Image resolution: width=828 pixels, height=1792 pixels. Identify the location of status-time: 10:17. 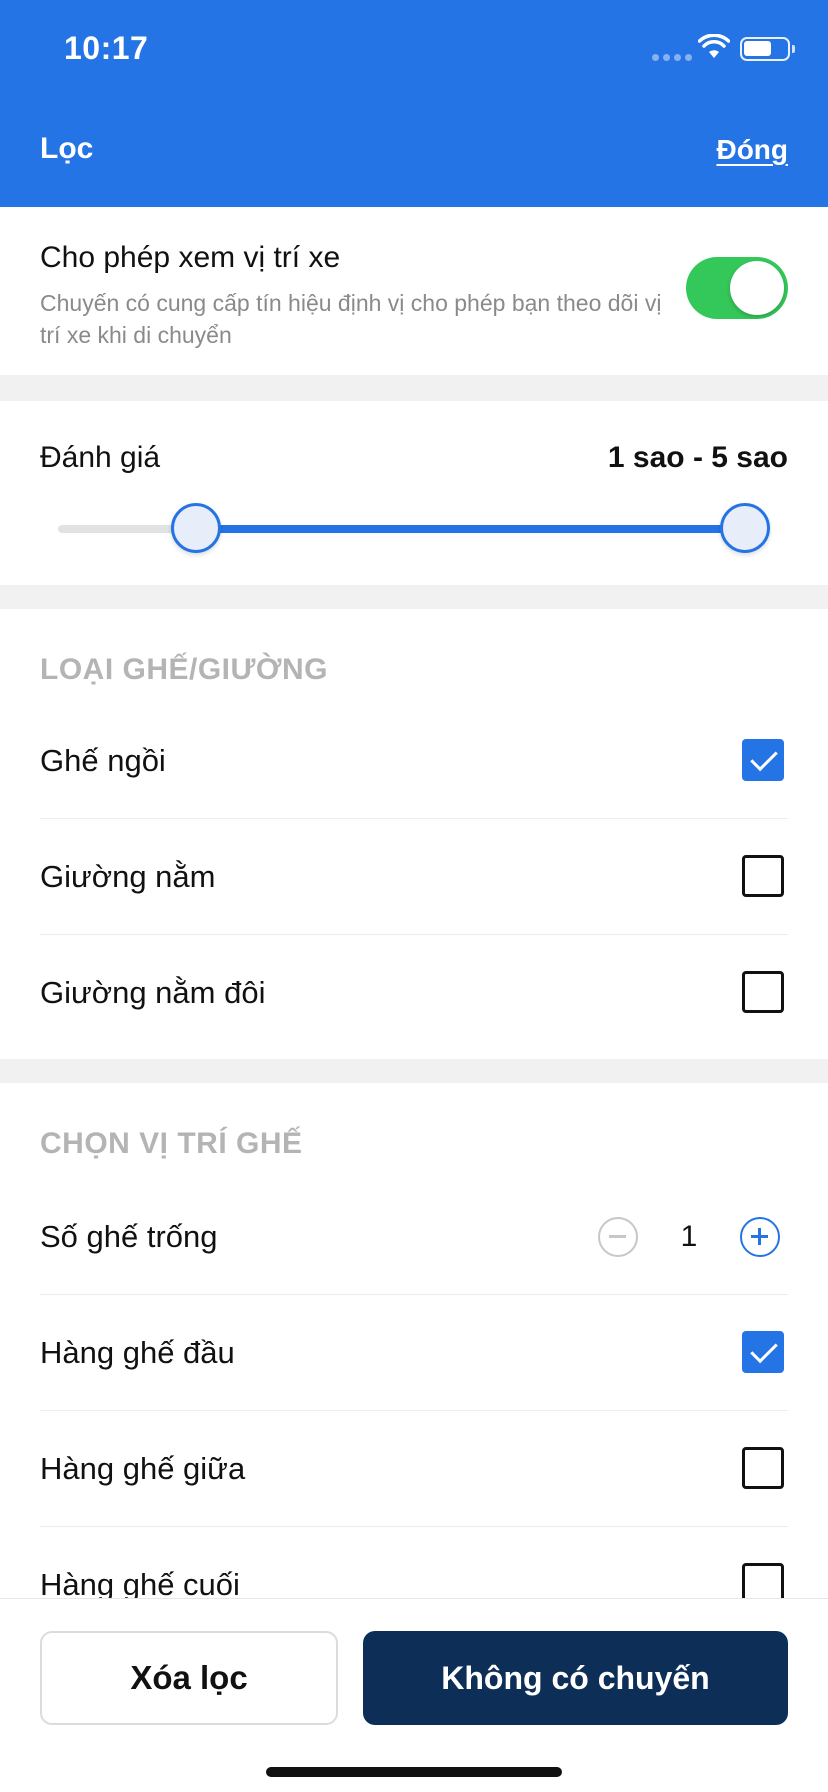
(106, 48).